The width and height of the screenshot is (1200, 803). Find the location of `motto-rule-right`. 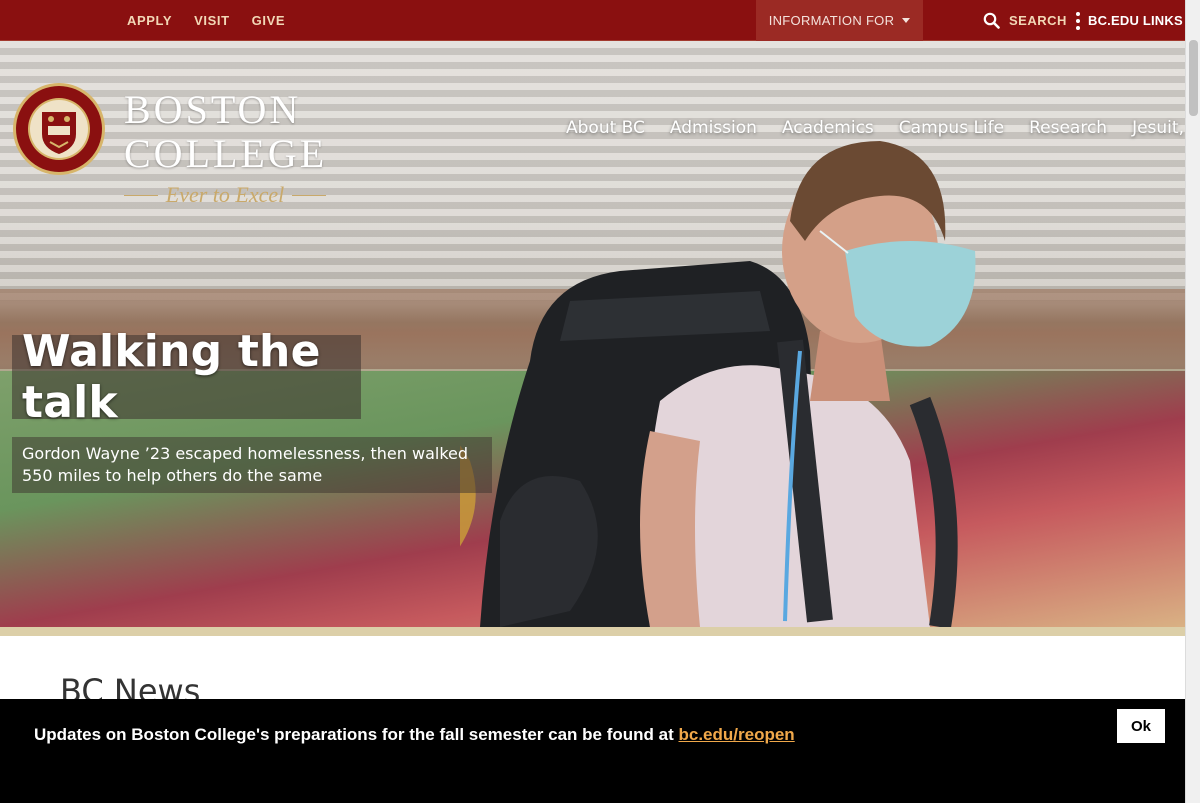

motto-rule-right is located at coordinates (309, 195).